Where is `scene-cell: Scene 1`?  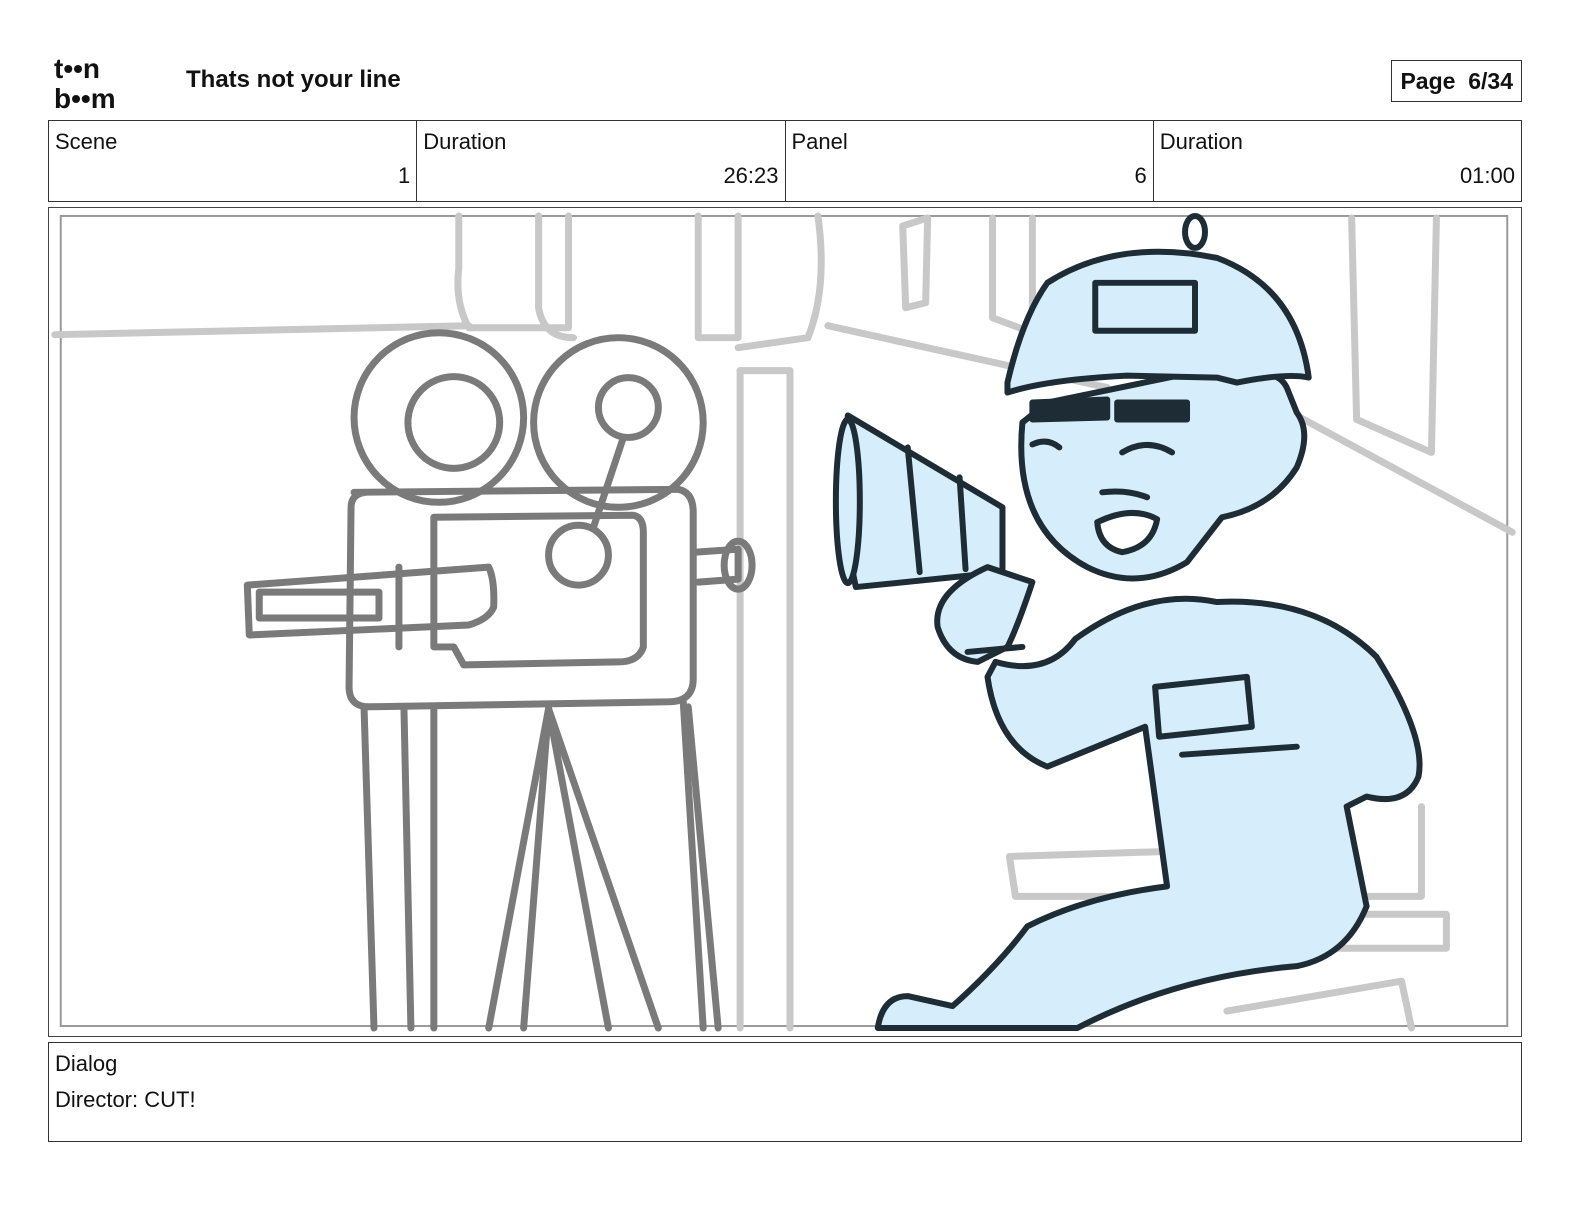
scene-cell: Scene 1 is located at coordinates (233, 161).